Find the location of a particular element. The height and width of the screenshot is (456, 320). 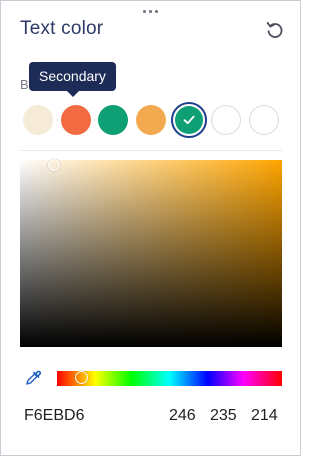

check-icon is located at coordinates (189, 120).